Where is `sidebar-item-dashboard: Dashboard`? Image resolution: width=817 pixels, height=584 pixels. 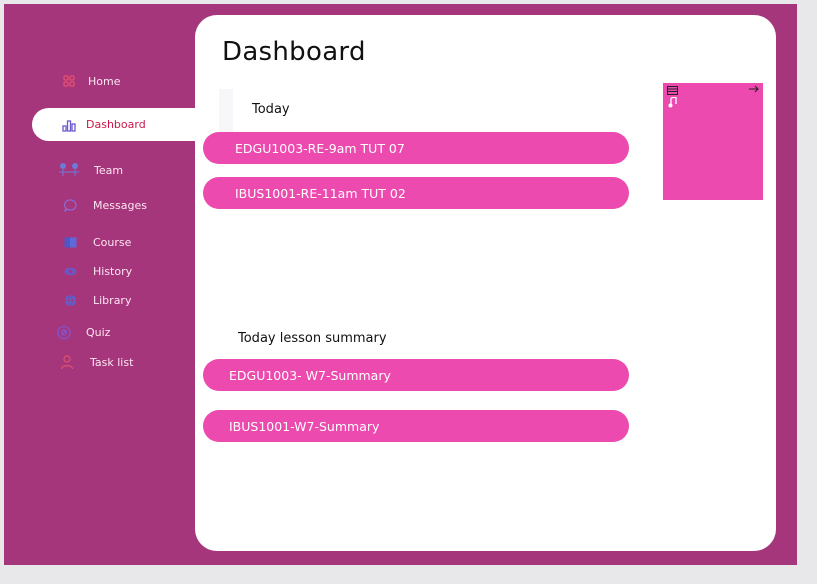
sidebar-item-dashboard: Dashboard is located at coordinates (113, 124).